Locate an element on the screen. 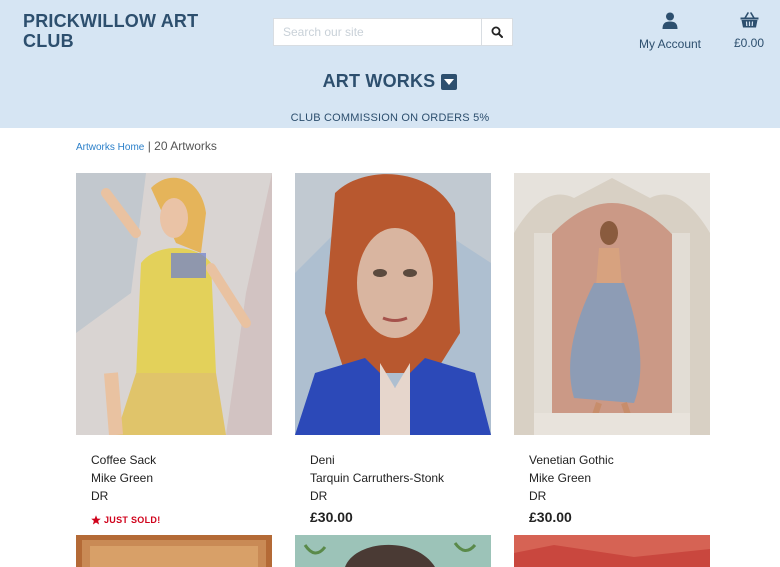  caret-down-icon is located at coordinates (449, 81).